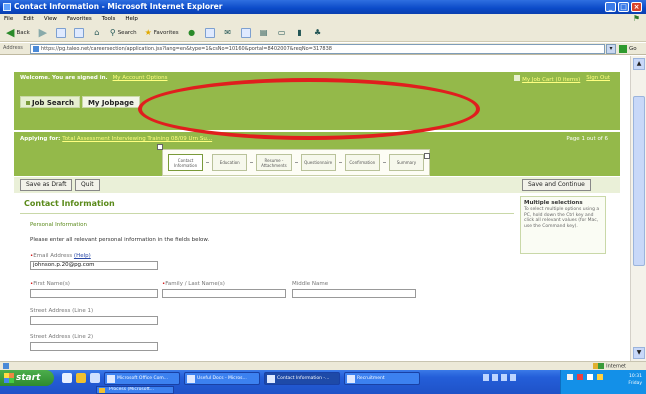 Image resolution: width=646 pixels, height=394 pixels. Describe the element at coordinates (131, 19) in the screenshot. I see `menu-help: Help` at that location.